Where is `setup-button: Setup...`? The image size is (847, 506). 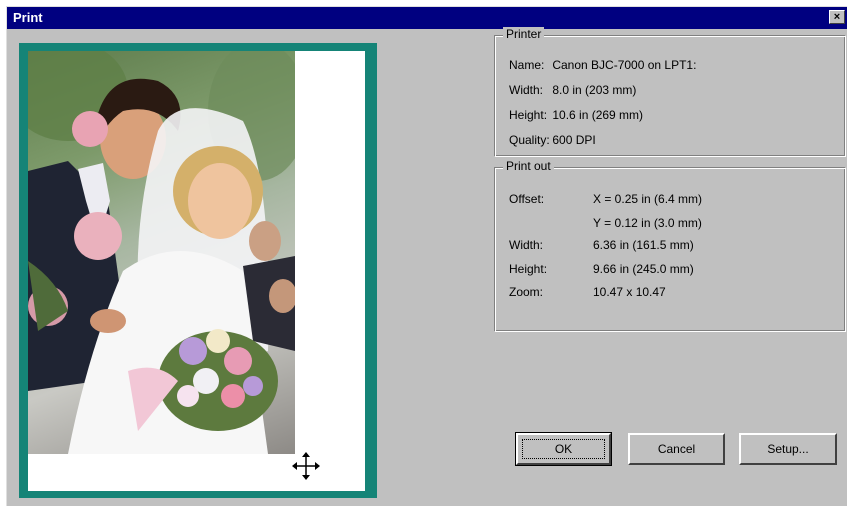
setup-button: Setup... is located at coordinates (788, 449).